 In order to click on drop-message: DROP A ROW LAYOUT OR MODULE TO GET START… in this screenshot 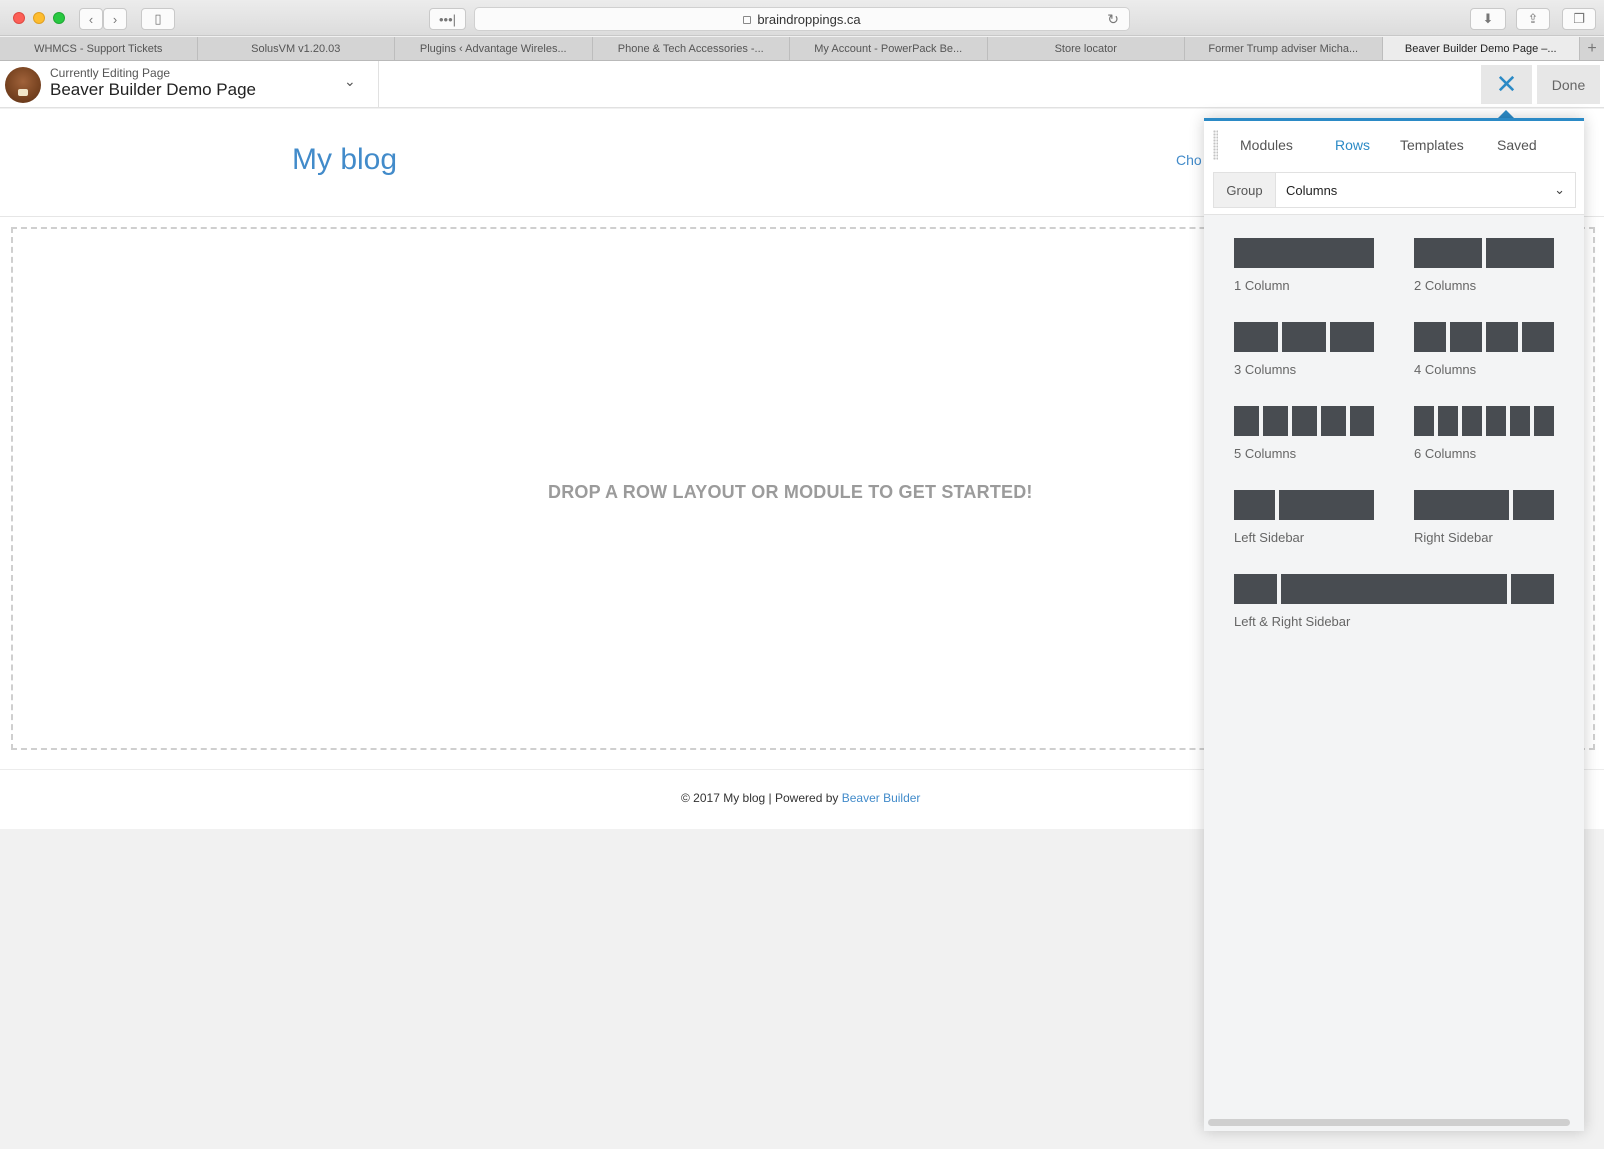, I will do `click(790, 492)`.